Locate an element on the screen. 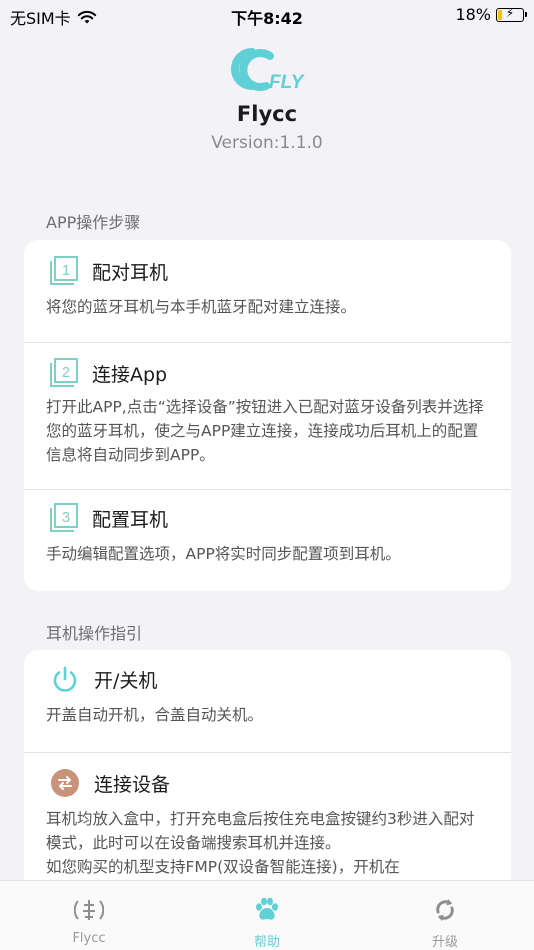 Image resolution: width=534 pixels, height=950 pixels. app-logo: FLY is located at coordinates (268, 70).